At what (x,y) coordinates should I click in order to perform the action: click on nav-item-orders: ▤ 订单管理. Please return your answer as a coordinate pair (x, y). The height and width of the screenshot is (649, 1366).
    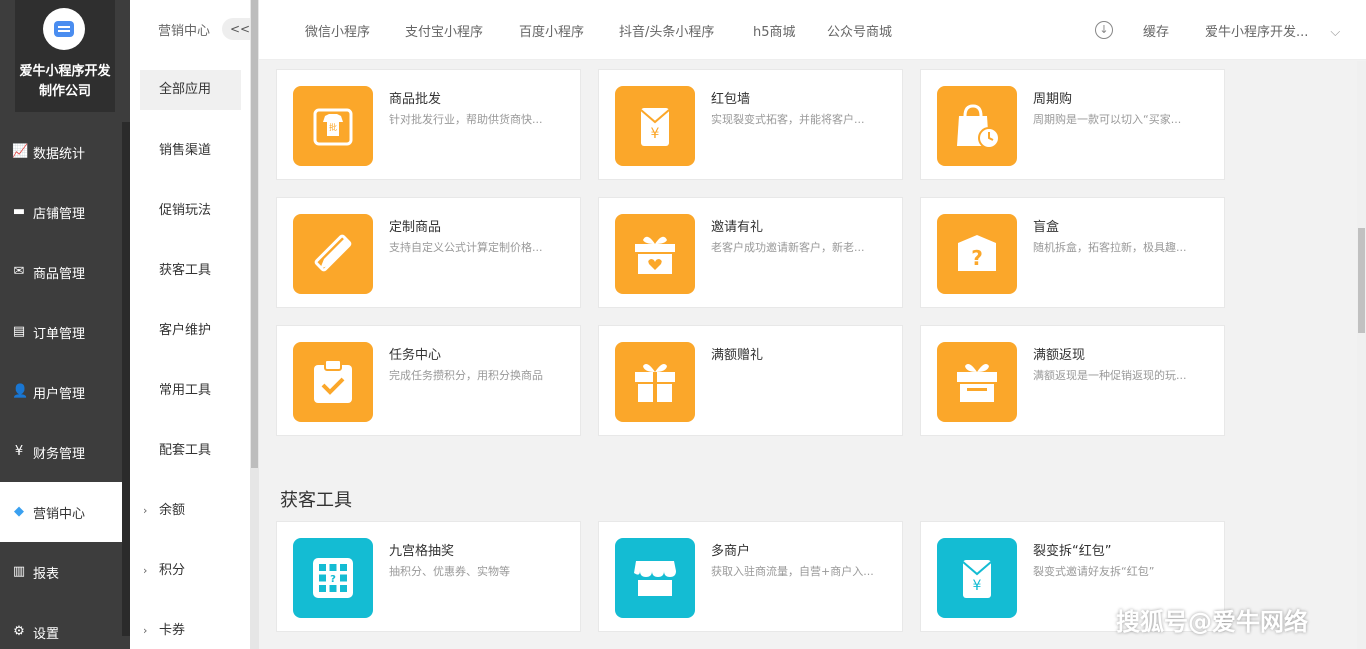
    Looking at the image, I should click on (61, 332).